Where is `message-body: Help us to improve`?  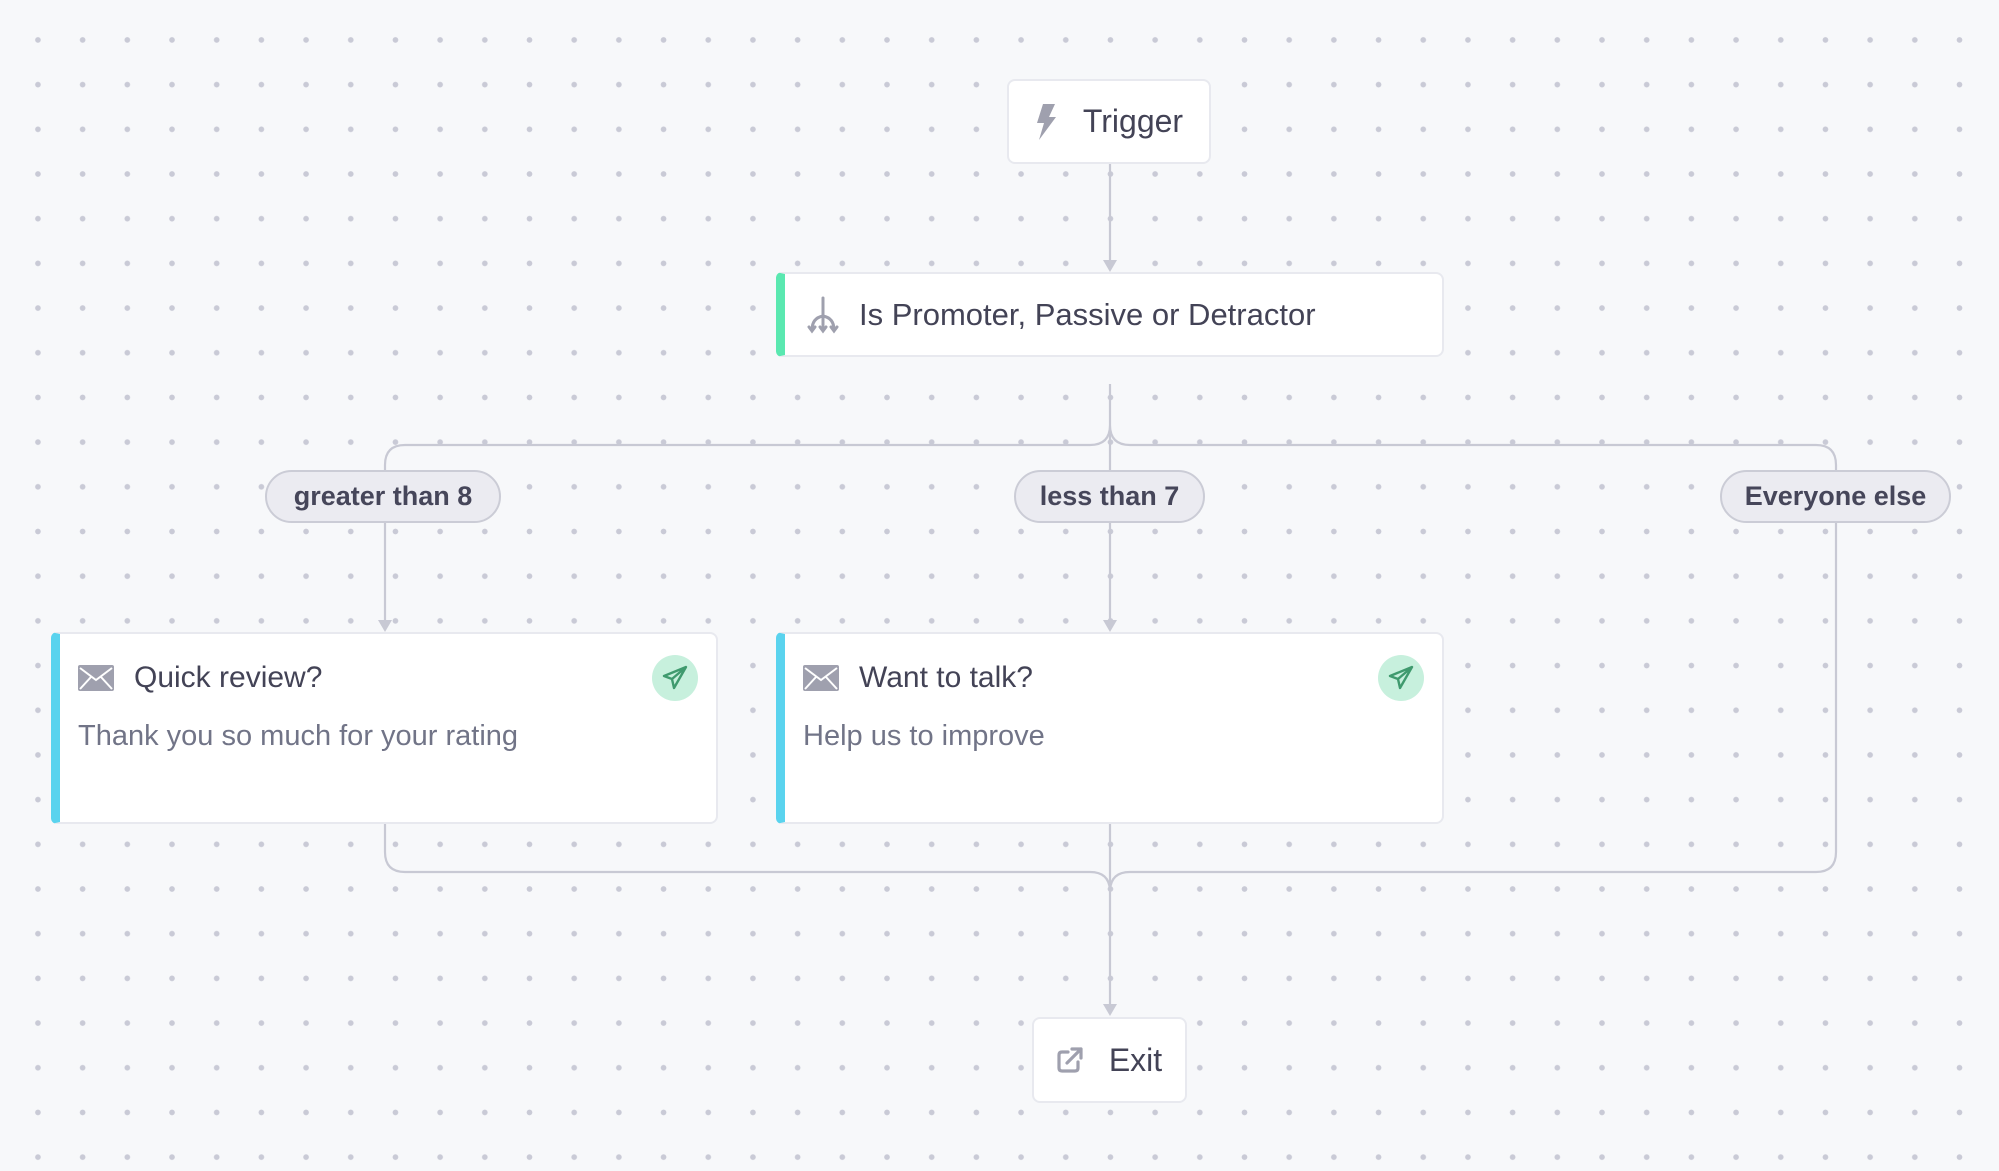
message-body: Help us to improve is located at coordinates (924, 736).